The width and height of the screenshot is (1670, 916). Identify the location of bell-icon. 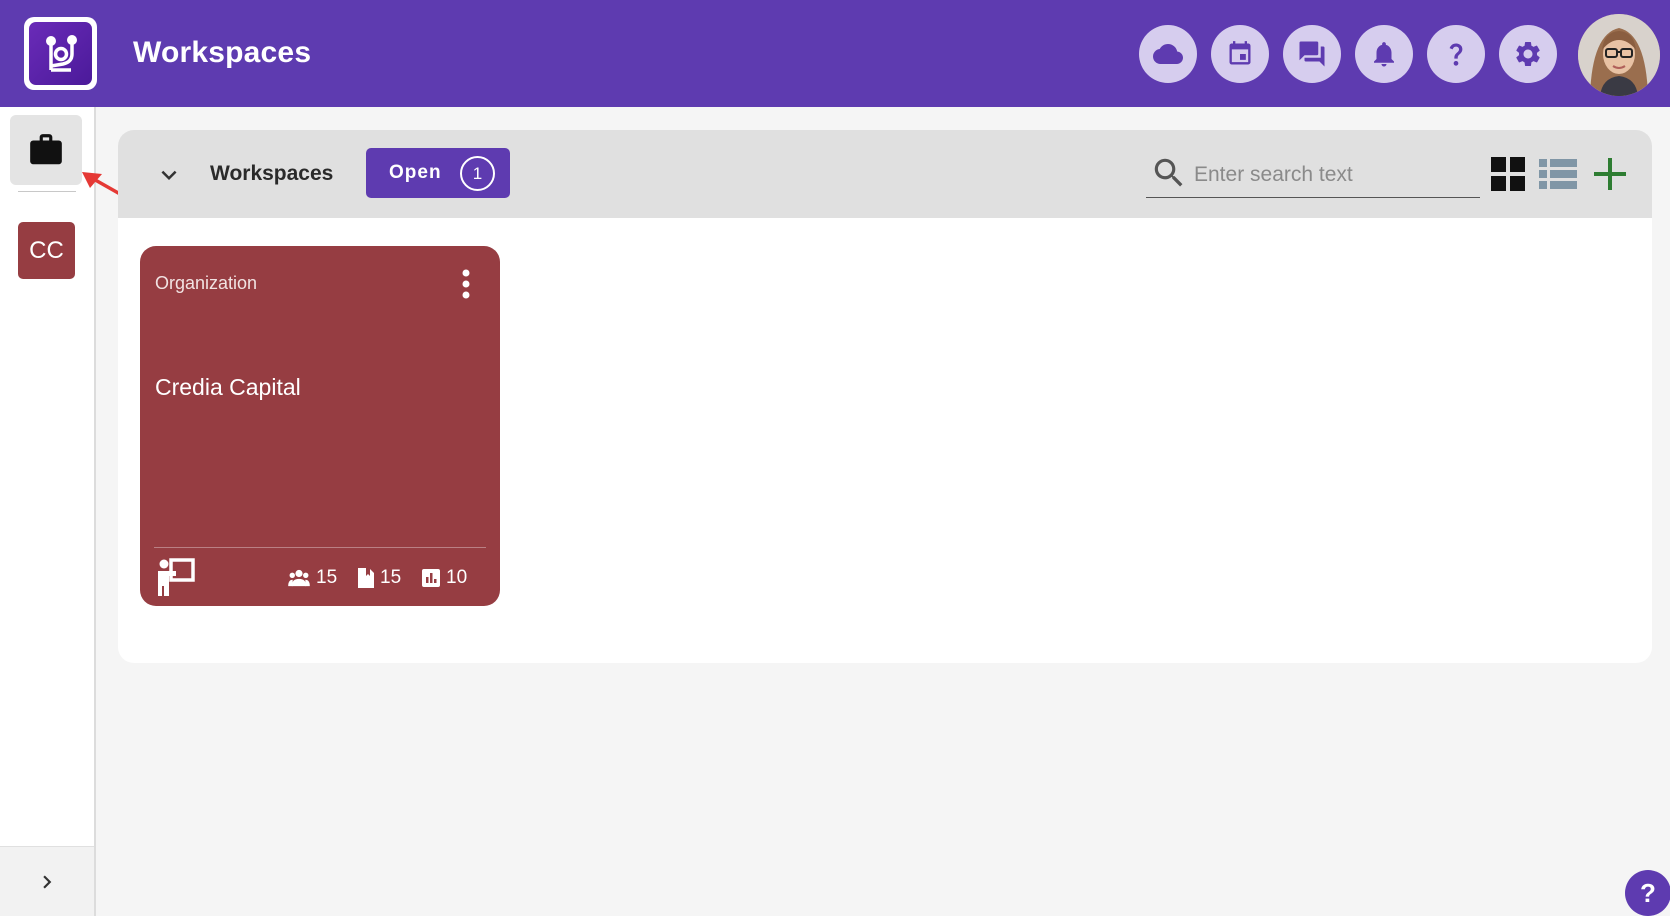
(1384, 54).